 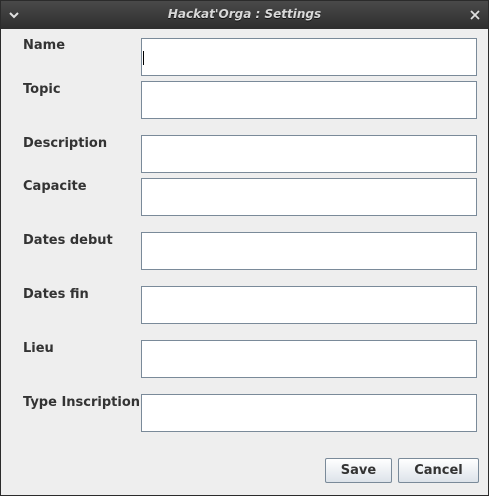 I want to click on name-input, so click(x=309, y=57).